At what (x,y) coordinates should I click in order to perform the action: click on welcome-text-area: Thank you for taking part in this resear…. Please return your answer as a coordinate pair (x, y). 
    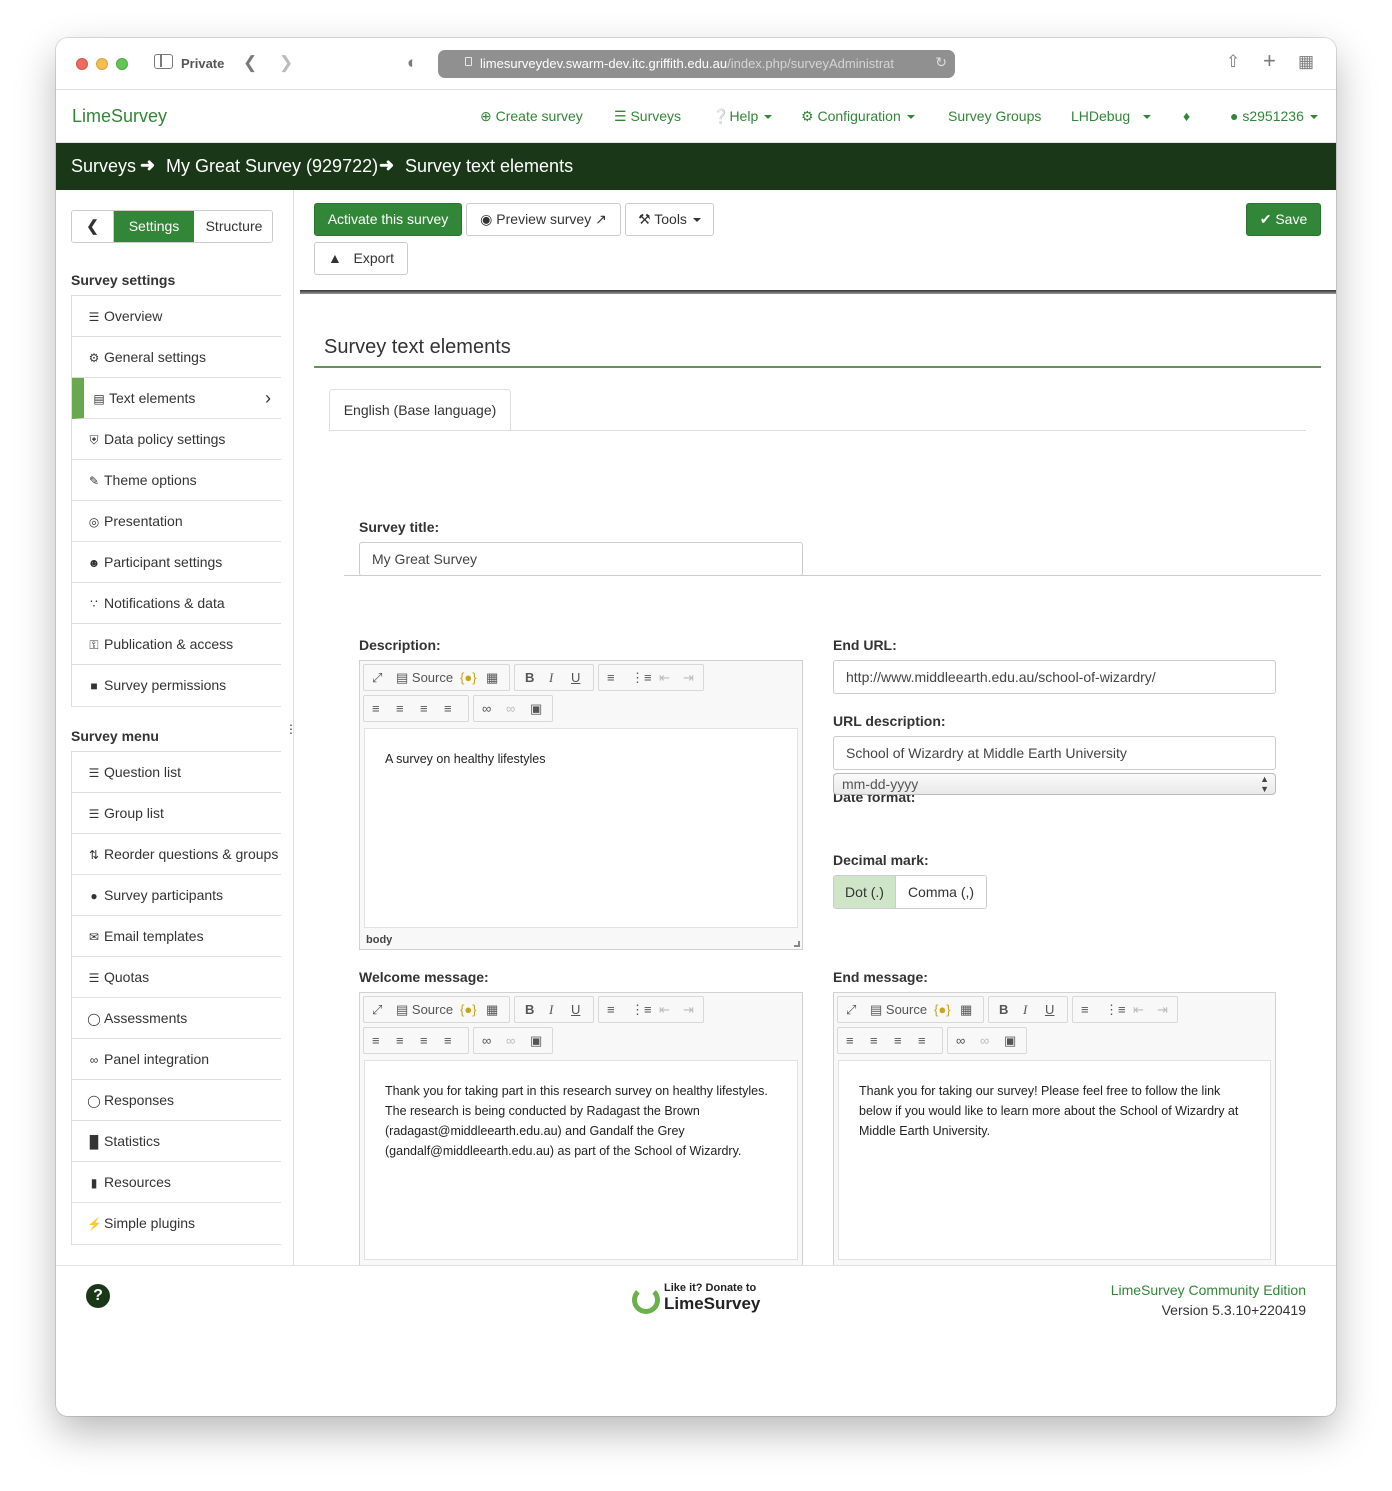
    Looking at the image, I should click on (581, 1160).